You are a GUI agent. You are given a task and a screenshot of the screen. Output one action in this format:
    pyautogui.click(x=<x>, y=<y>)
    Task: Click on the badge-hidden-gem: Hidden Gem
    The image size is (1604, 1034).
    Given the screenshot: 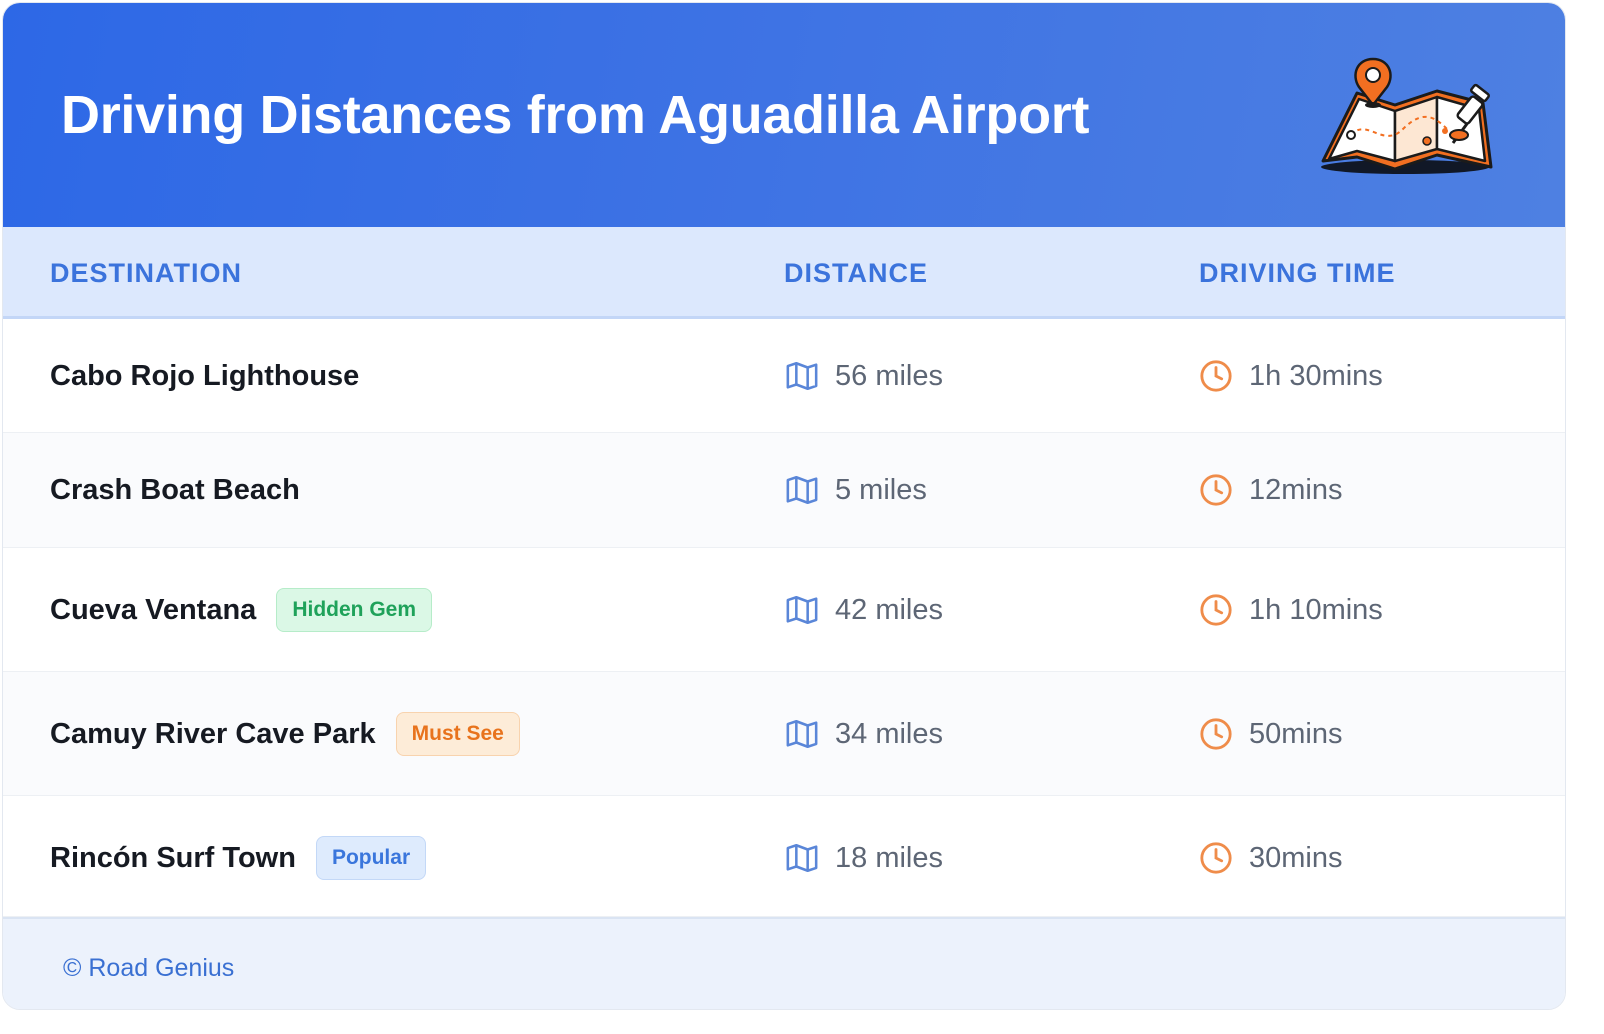 What is the action you would take?
    pyautogui.click(x=354, y=610)
    